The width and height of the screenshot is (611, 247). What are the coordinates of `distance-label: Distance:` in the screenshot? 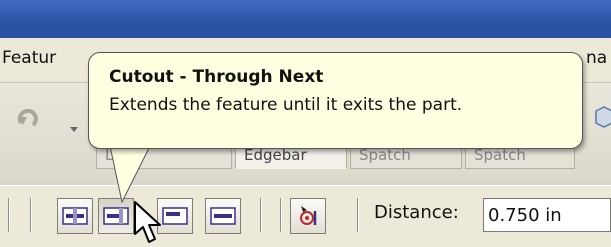 It's located at (416, 212).